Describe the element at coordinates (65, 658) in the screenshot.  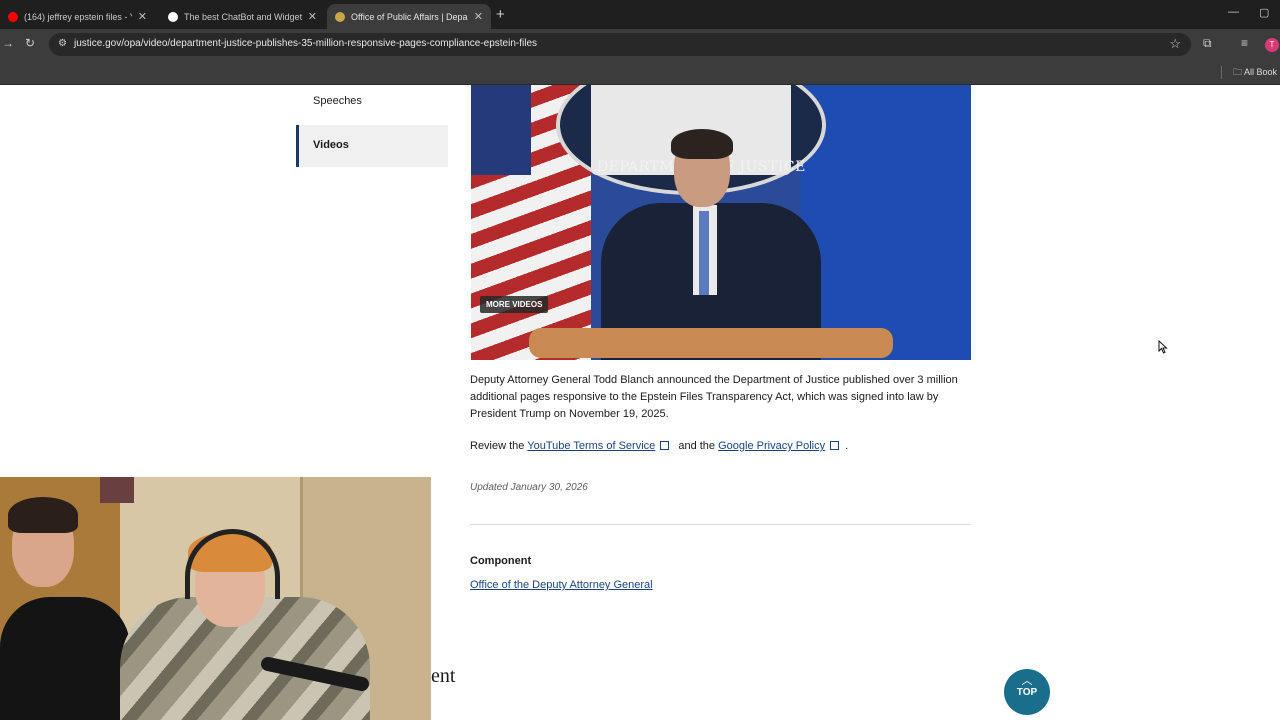
I see `streamer-left-body` at that location.